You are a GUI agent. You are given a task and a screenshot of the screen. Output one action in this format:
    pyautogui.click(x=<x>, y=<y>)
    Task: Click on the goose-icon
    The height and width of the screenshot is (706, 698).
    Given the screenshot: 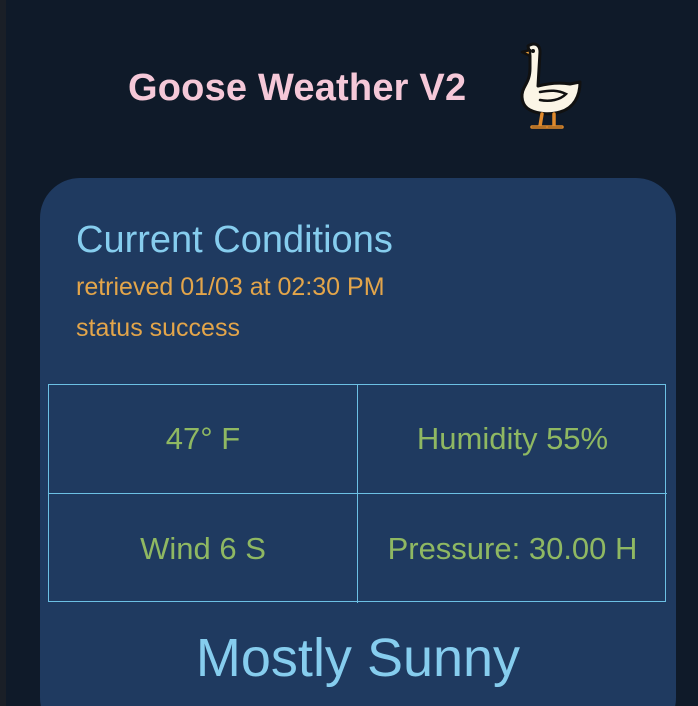 What is the action you would take?
    pyautogui.click(x=551, y=85)
    